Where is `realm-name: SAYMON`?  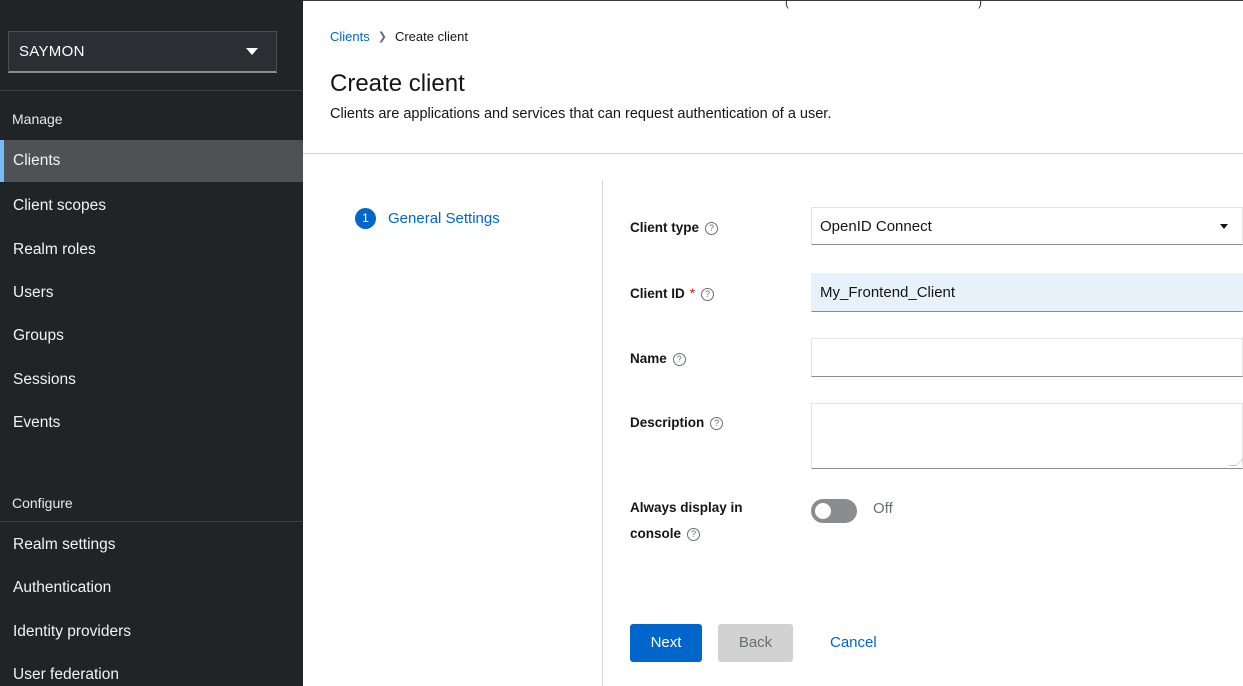 realm-name: SAYMON is located at coordinates (52, 51).